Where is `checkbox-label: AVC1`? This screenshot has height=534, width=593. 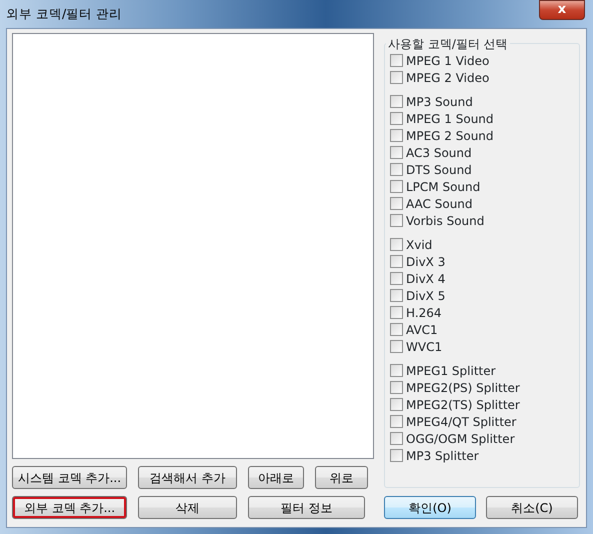
checkbox-label: AVC1 is located at coordinates (422, 329).